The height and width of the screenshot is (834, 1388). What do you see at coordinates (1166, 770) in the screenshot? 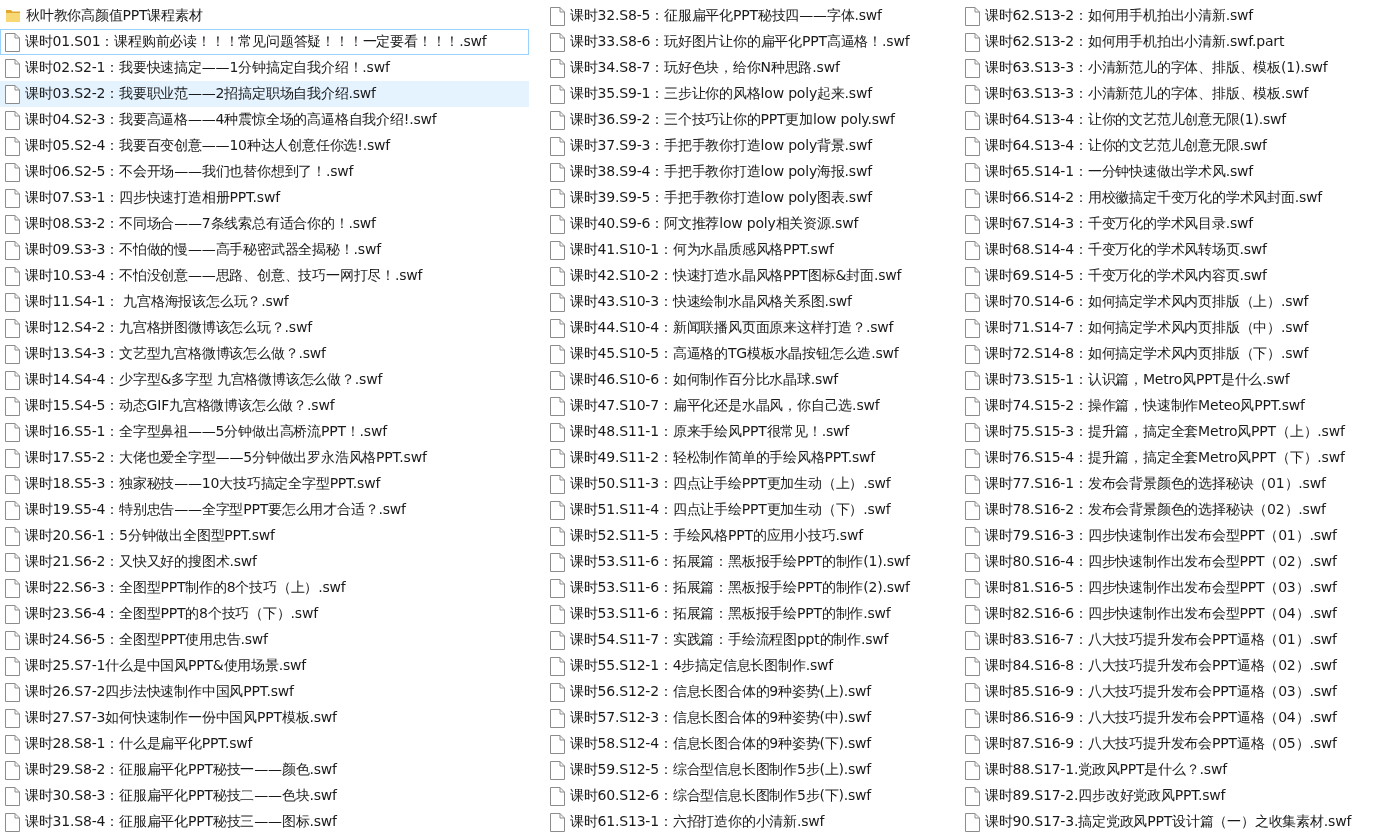
I see `file-item: 课时88.S17-1.党政风PPT是什么？.swf` at bounding box center [1166, 770].